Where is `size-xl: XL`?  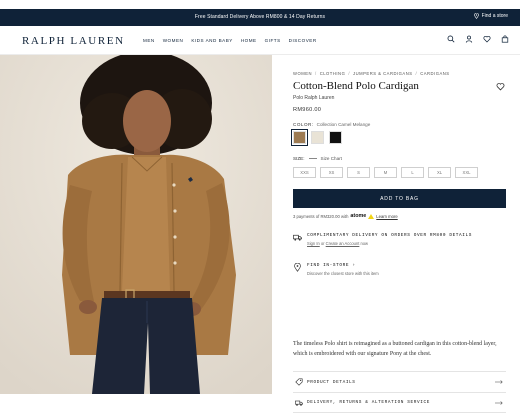 size-xl: XL is located at coordinates (439, 172).